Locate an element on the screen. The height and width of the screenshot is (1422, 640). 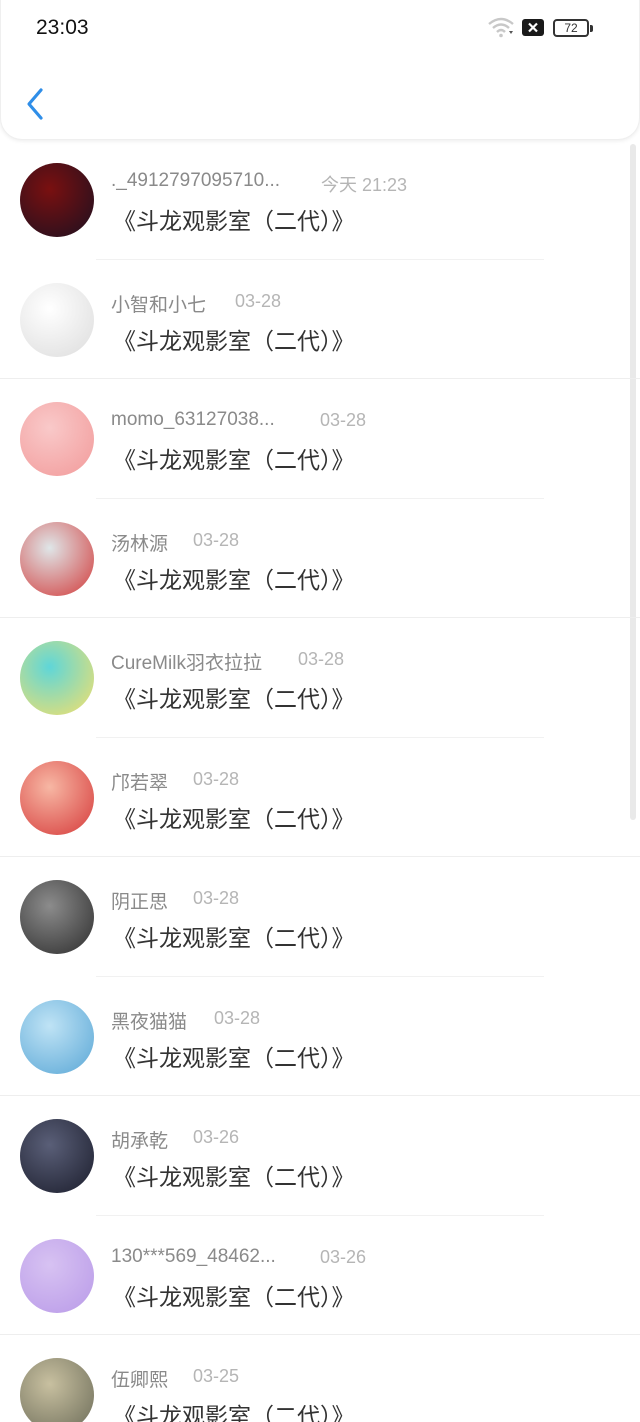
header-bar: 23:03 72 is located at coordinates (320, 70).